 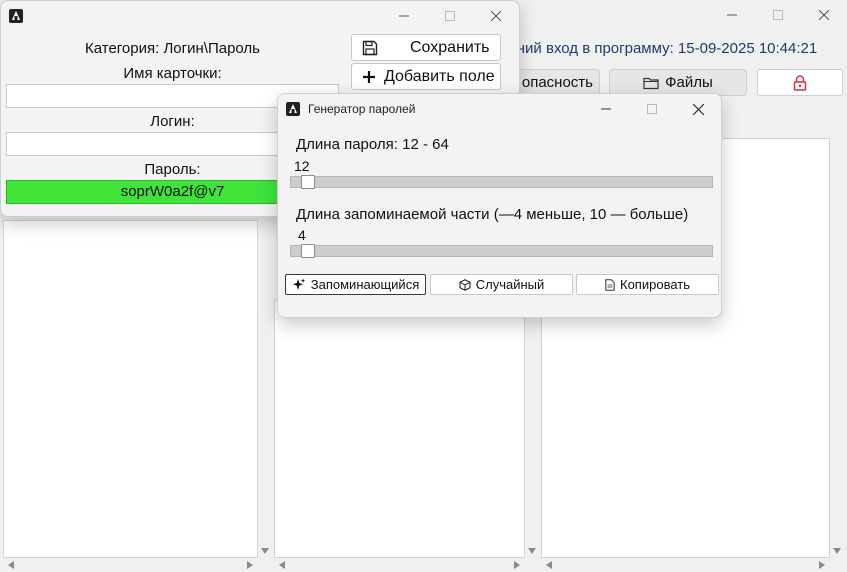 I want to click on random-button-label: Случайный, so click(x=510, y=284).